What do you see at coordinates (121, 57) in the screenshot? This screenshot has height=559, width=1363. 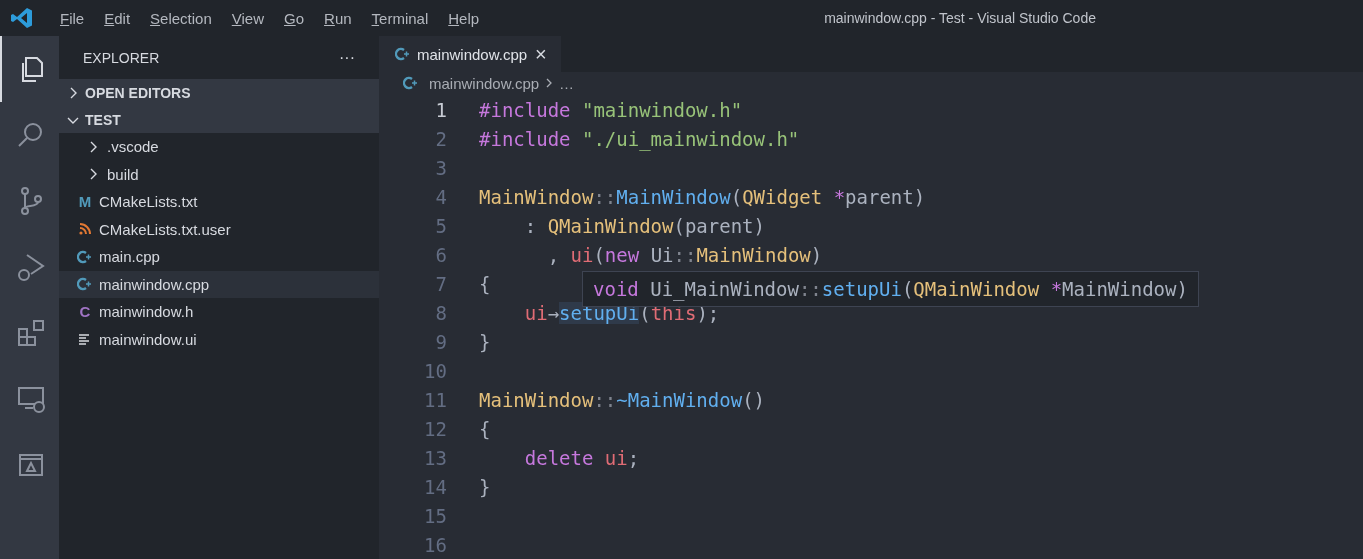 I see `panel-title: EXPLORER` at bounding box center [121, 57].